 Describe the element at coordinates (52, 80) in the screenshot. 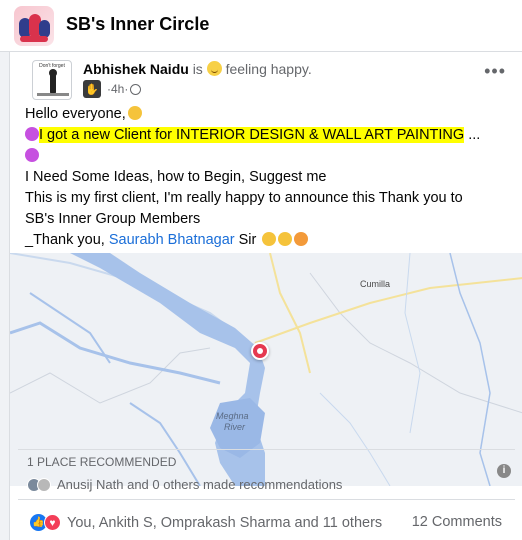

I see `author-avatar: Don't forget` at that location.